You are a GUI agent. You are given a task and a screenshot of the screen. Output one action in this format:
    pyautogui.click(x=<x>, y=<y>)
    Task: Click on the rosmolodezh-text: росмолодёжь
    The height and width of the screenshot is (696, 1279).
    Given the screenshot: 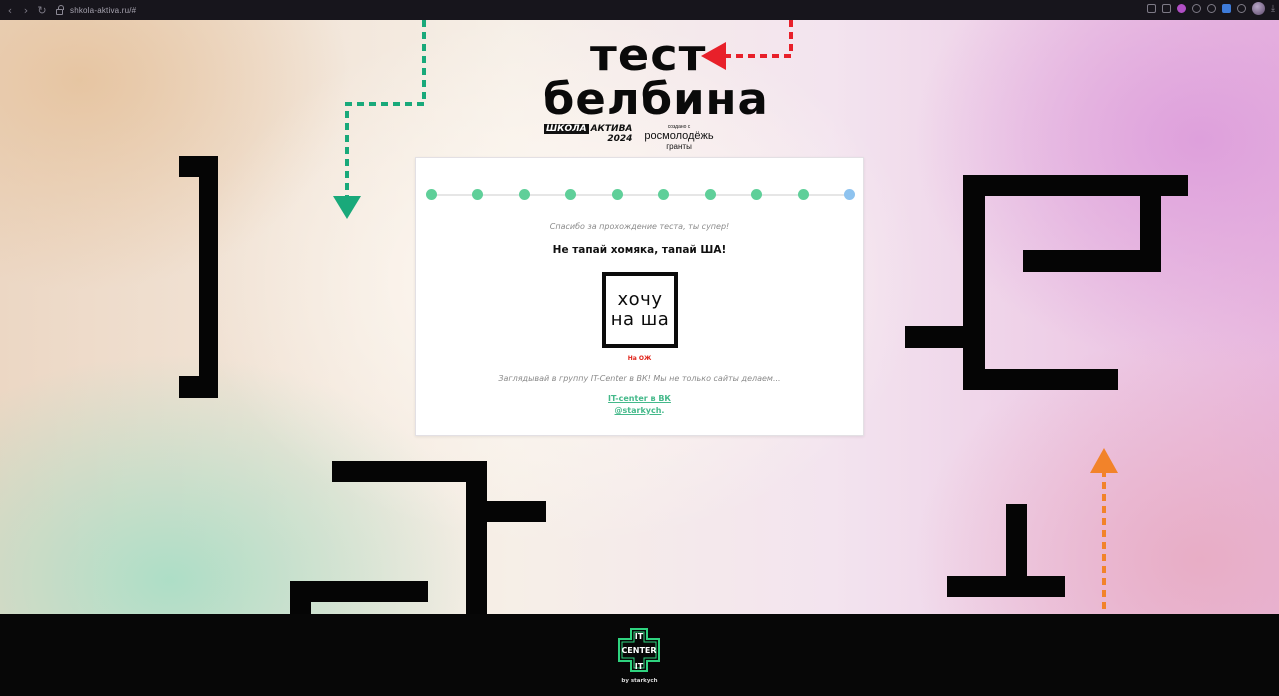 What is the action you would take?
    pyautogui.click(x=679, y=136)
    